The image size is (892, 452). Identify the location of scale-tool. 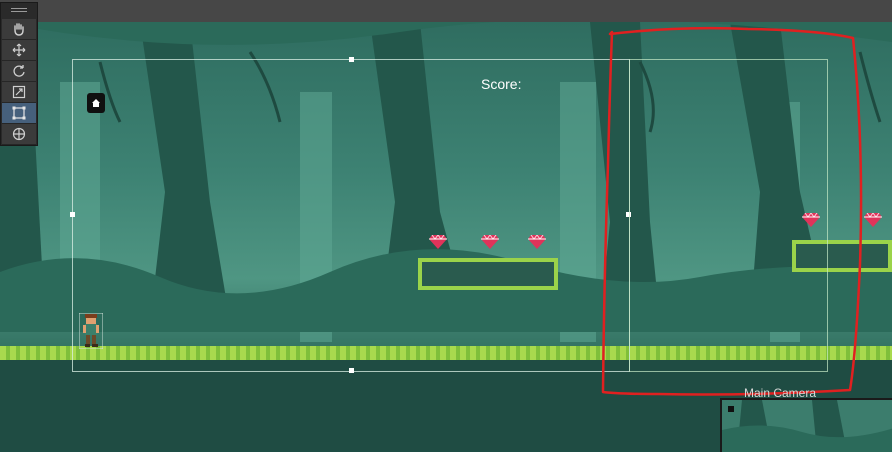
(19, 92).